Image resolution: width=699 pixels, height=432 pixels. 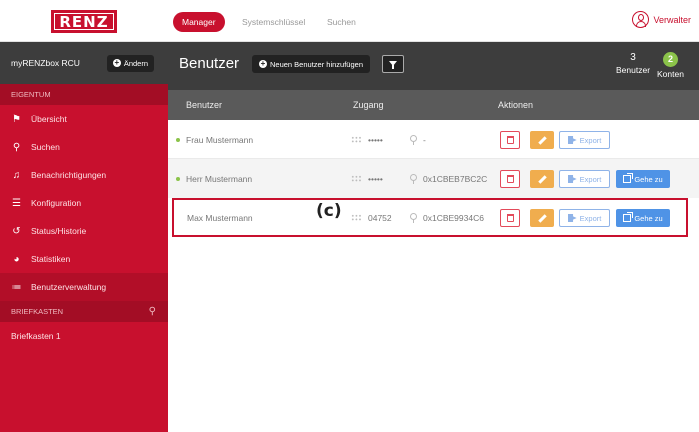 I want to click on flag-icon: ⚑, so click(x=16, y=119).